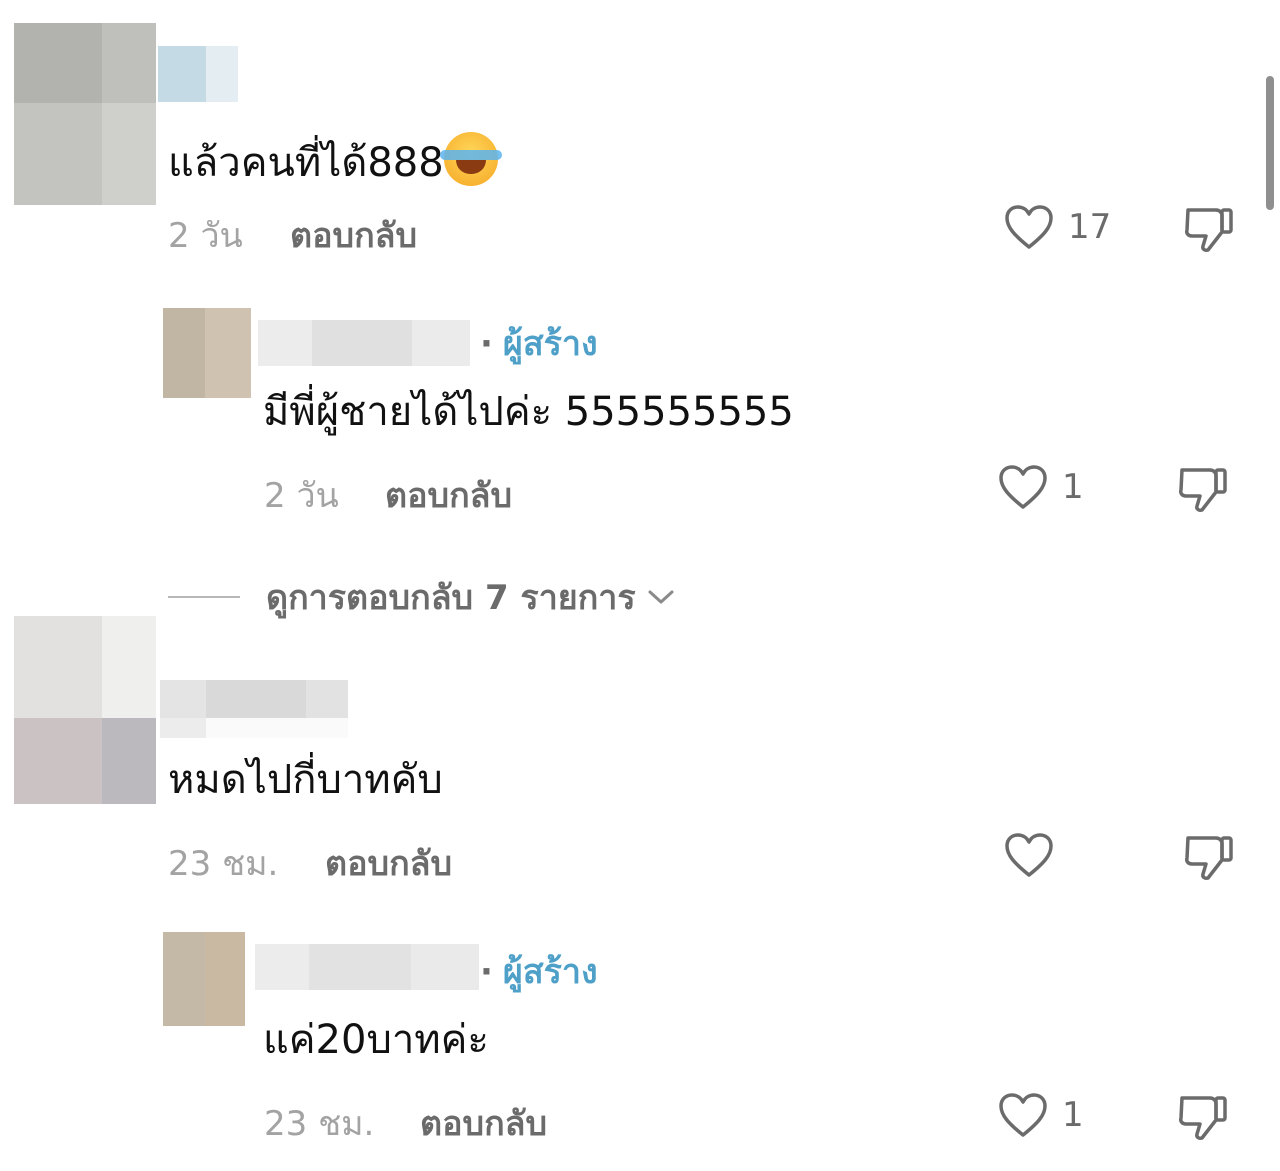 The image size is (1280, 1171). I want to click on divider-line, so click(204, 597).